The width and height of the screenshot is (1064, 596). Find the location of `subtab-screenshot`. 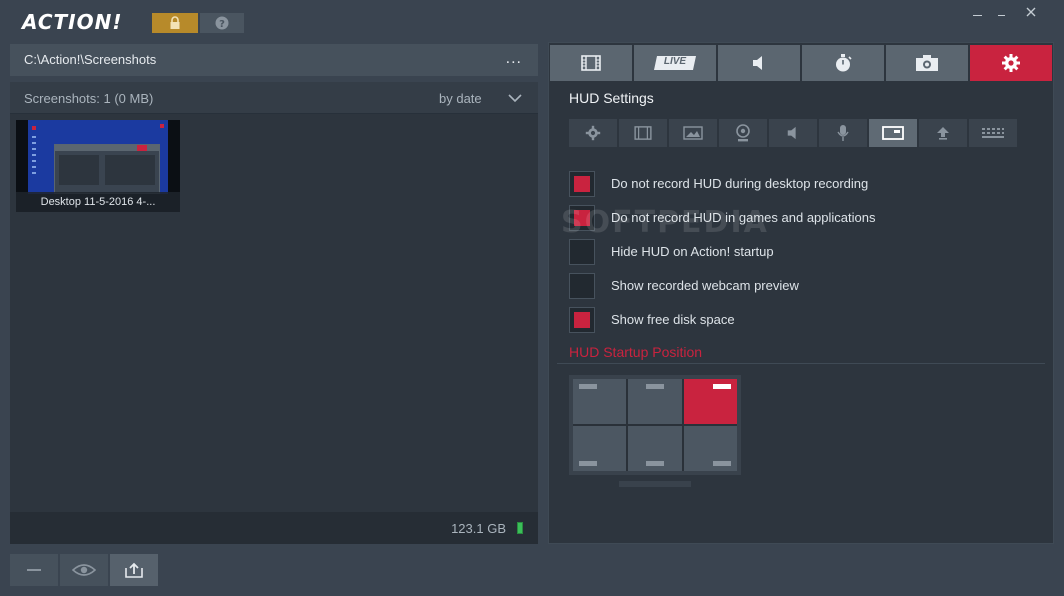

subtab-screenshot is located at coordinates (693, 133).